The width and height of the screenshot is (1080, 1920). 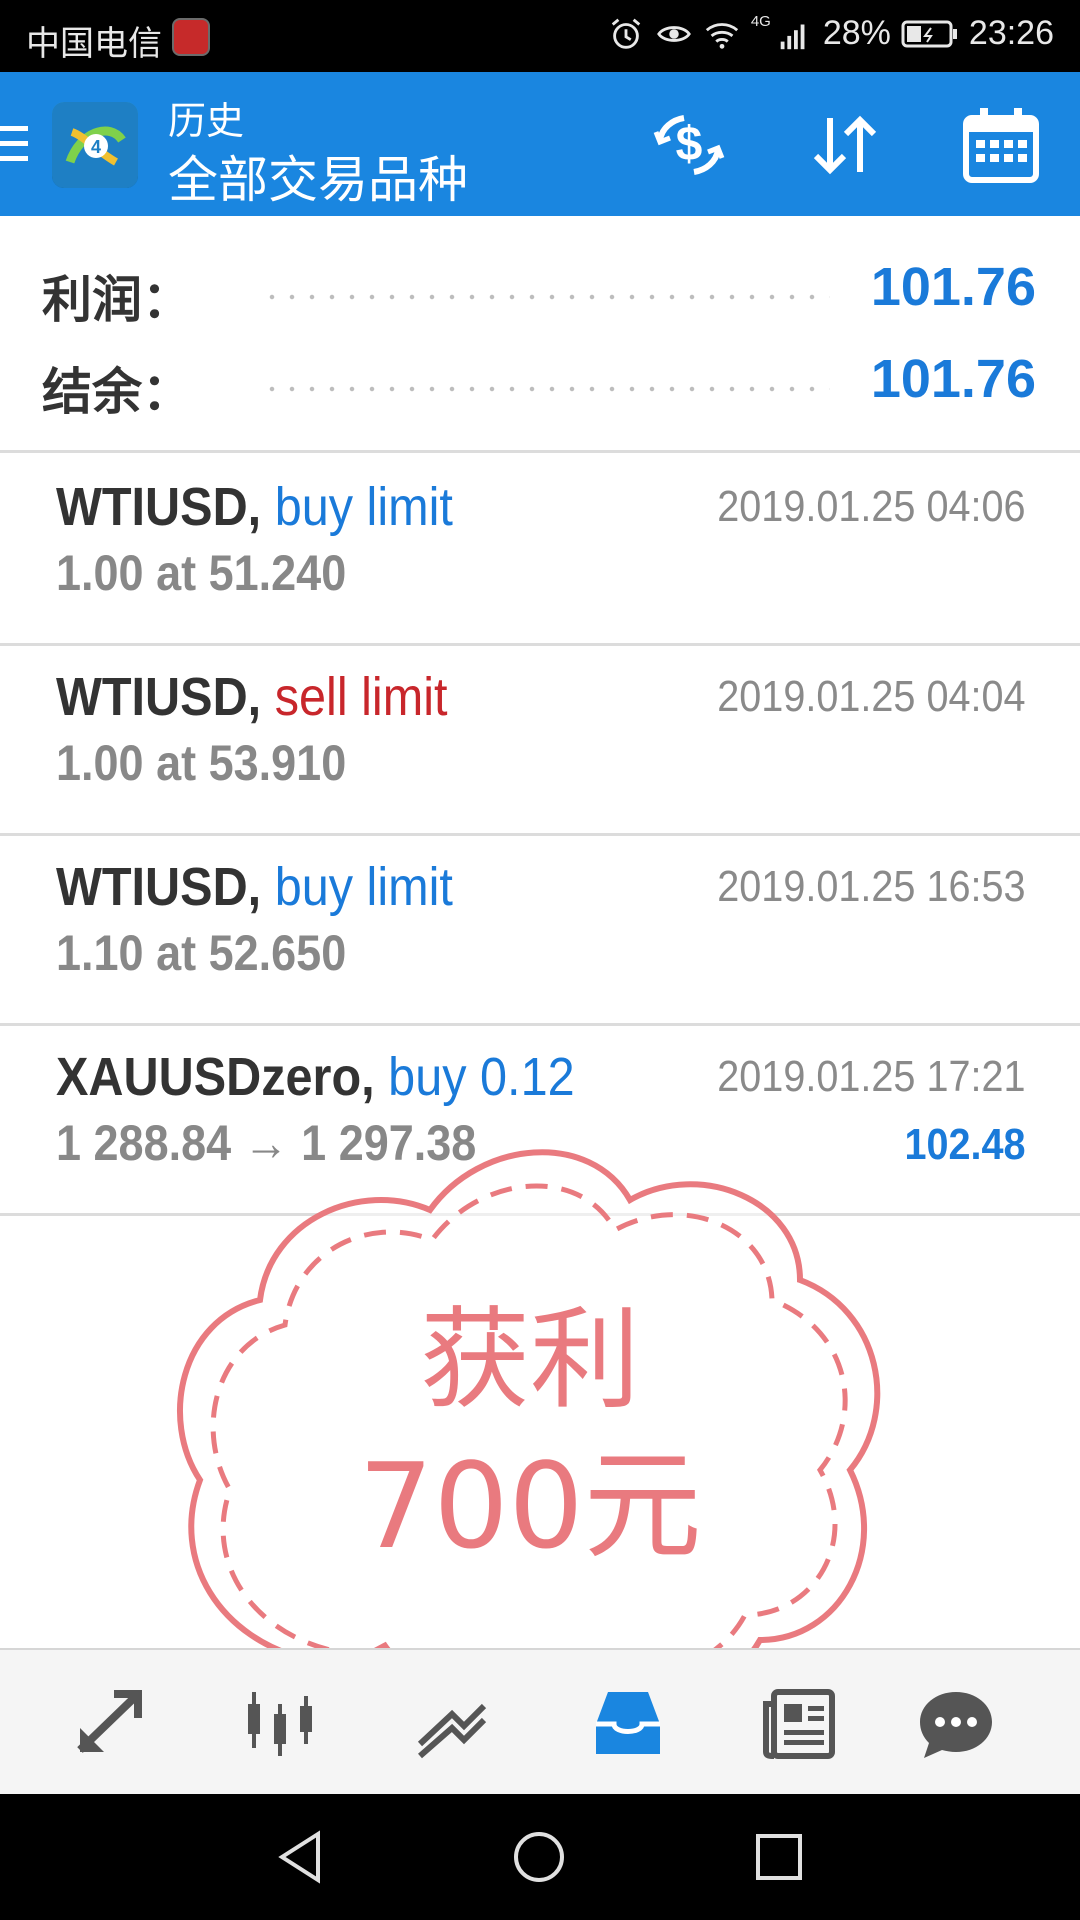 I want to click on status-bar: 中国电信 4G 28% 23:26, so click(x=540, y=36).